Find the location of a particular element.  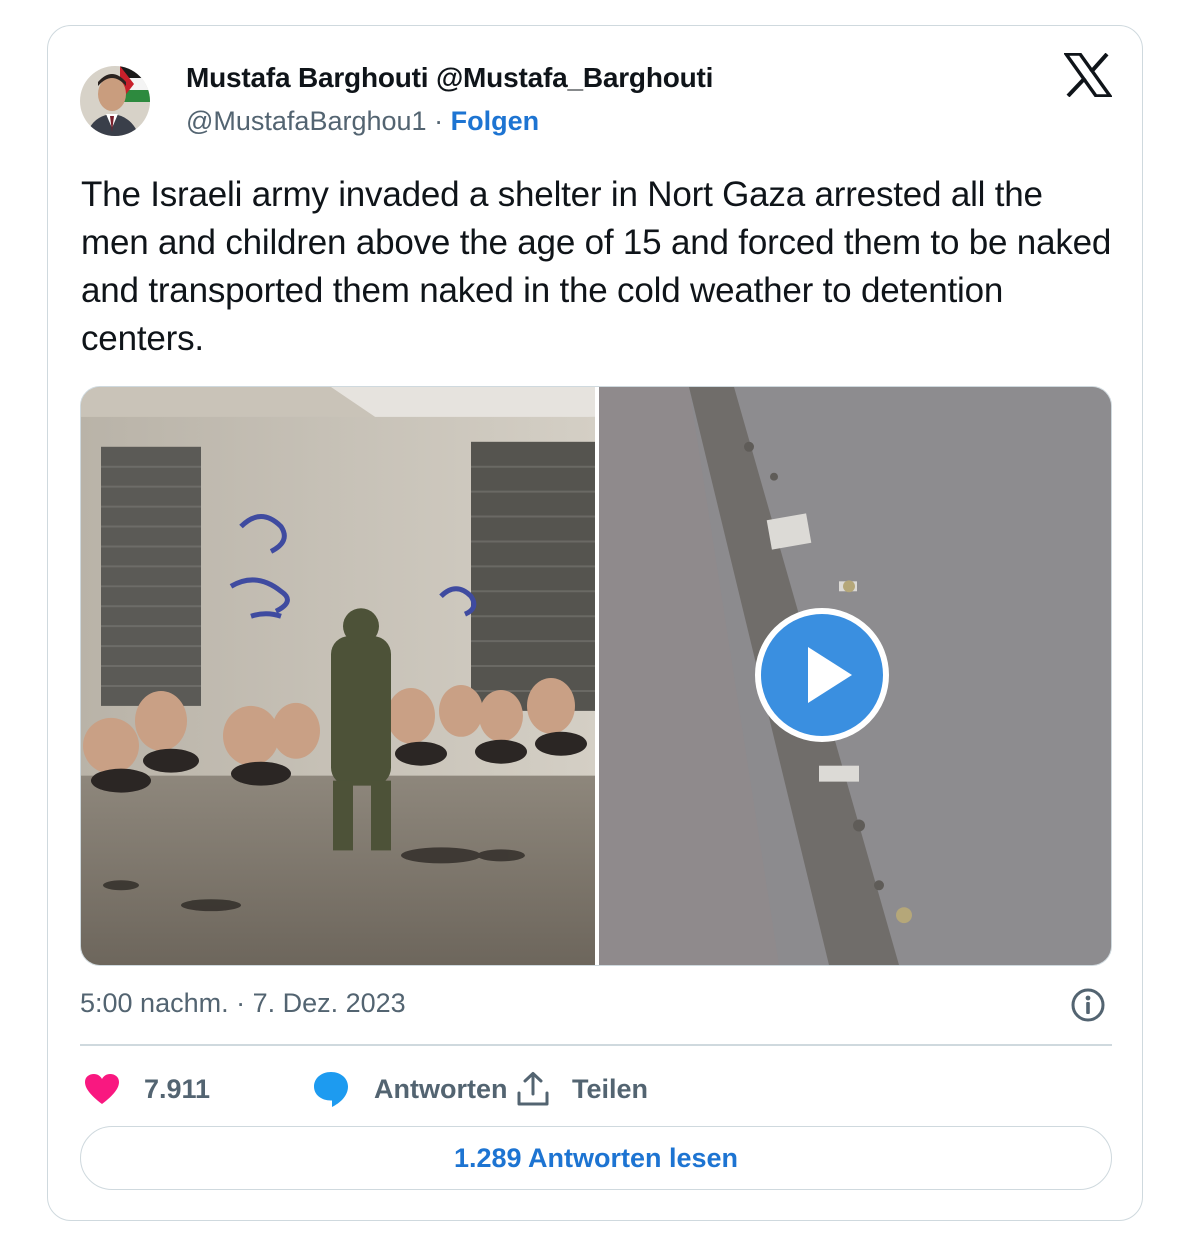

speech-bubble-icon is located at coordinates (331, 1089).